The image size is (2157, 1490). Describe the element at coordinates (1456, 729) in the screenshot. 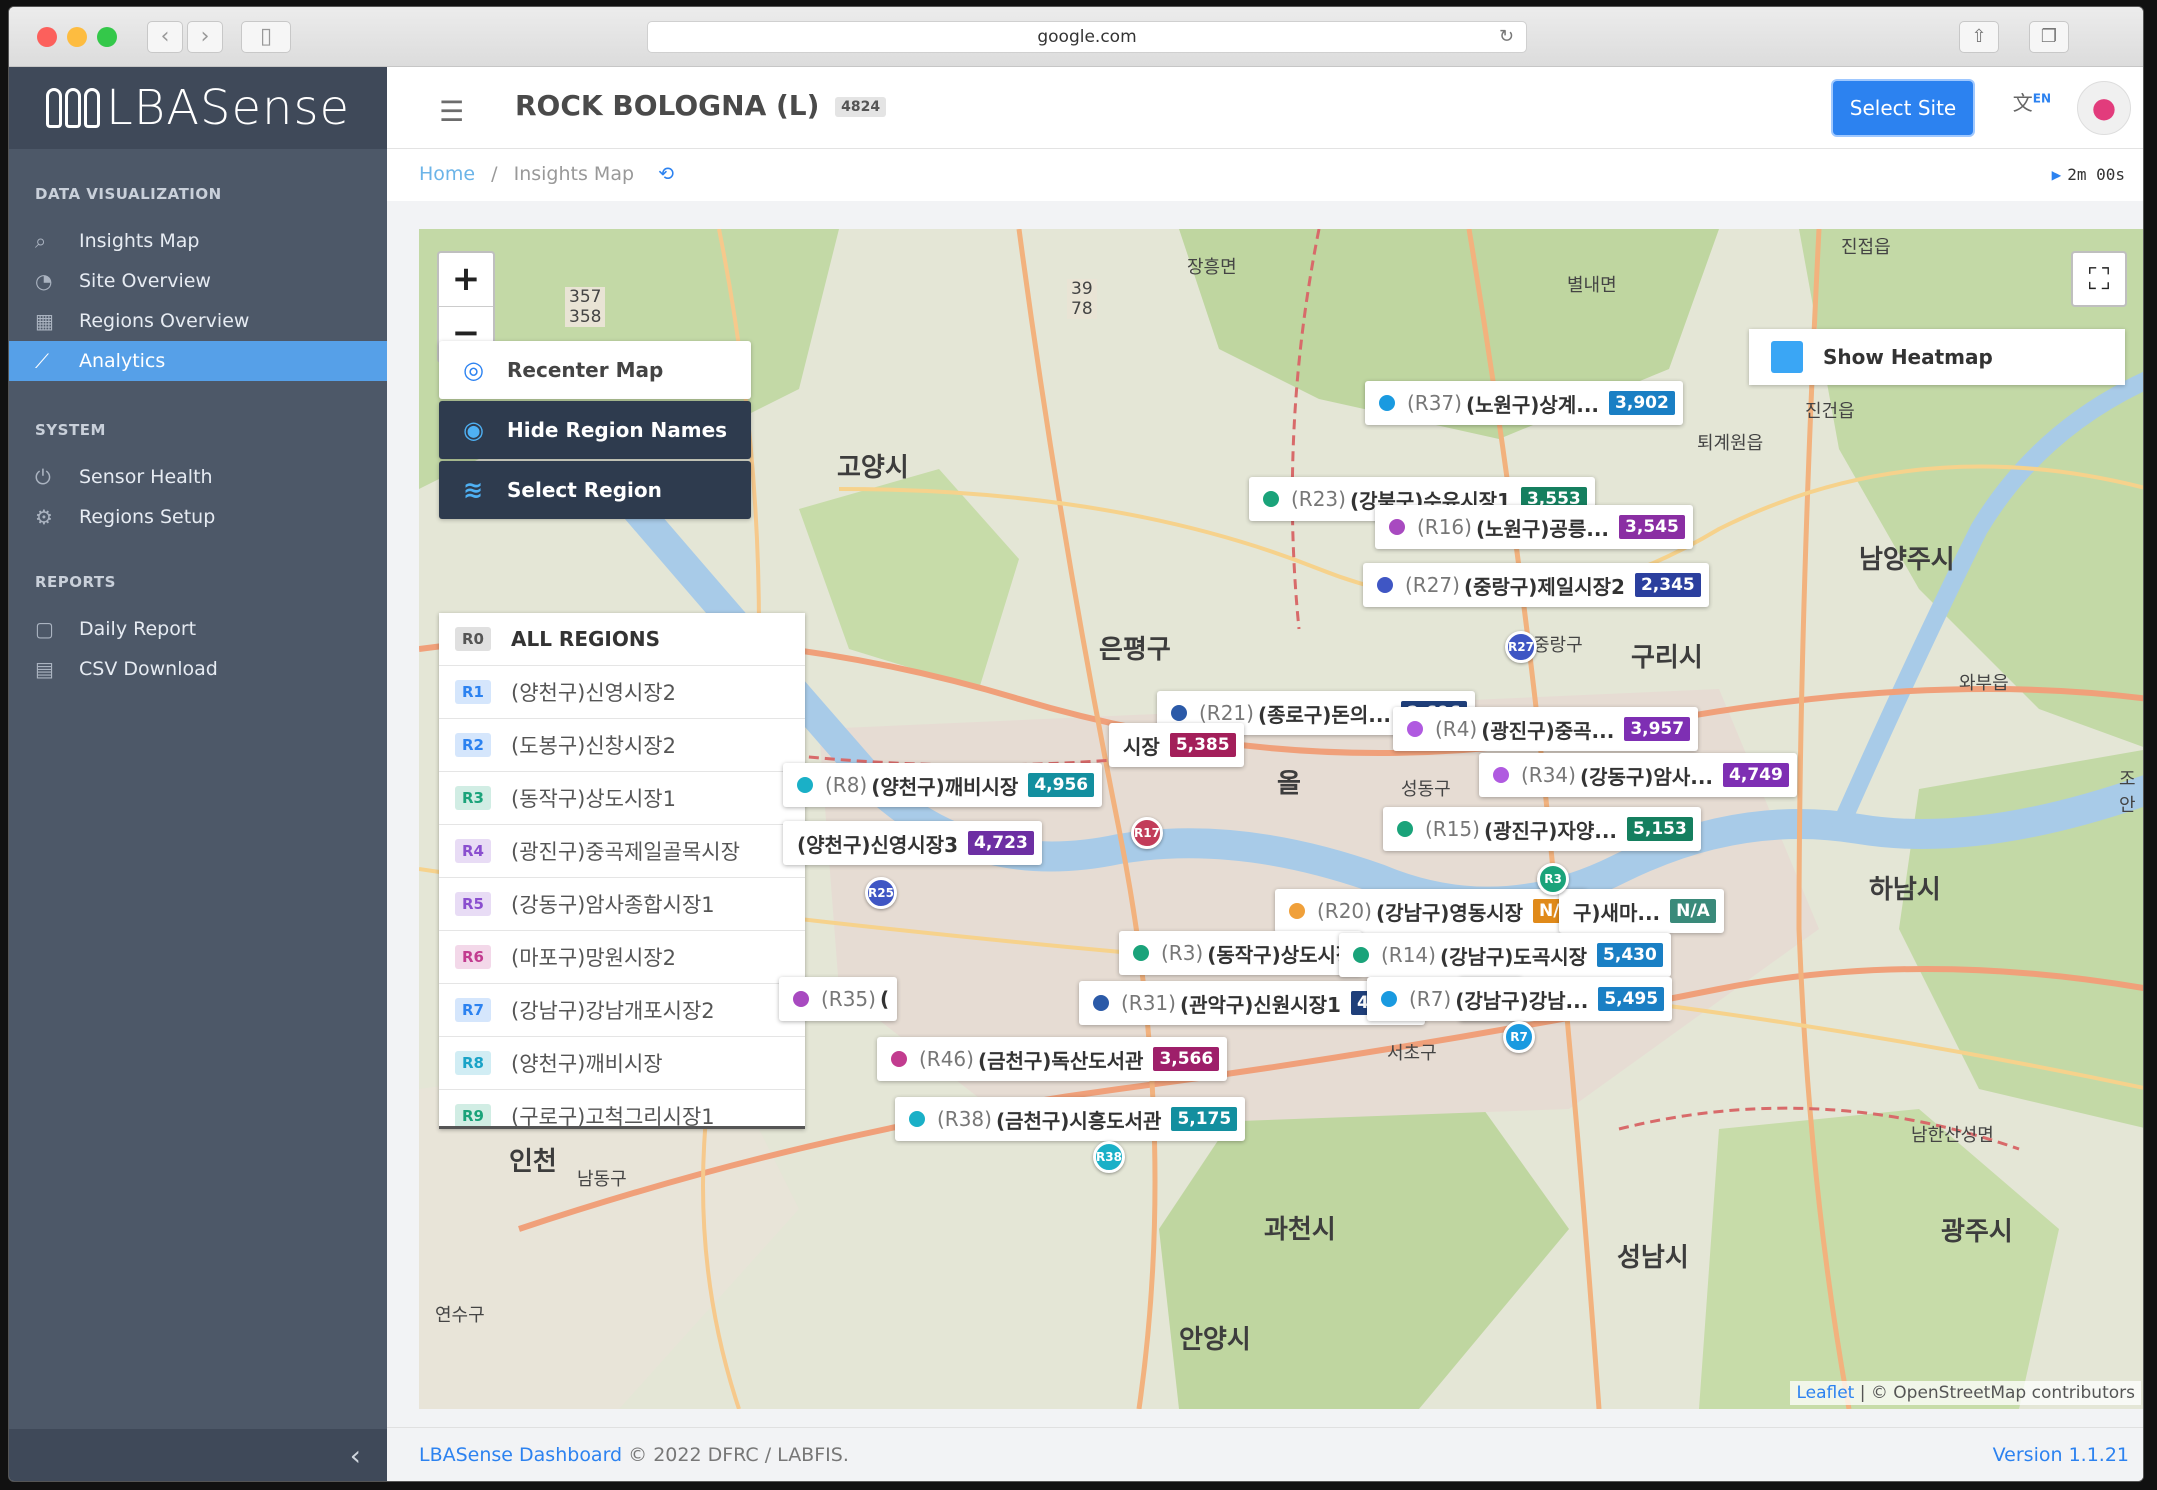

I see `region-code: (R4)` at that location.